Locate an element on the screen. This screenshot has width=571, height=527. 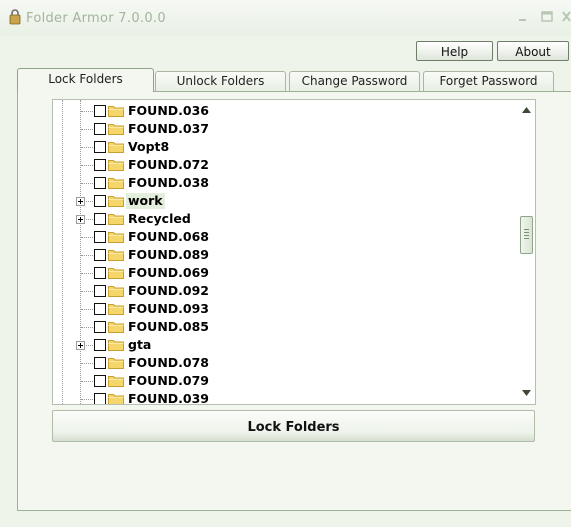
vertical-scrollbar is located at coordinates (526, 252).